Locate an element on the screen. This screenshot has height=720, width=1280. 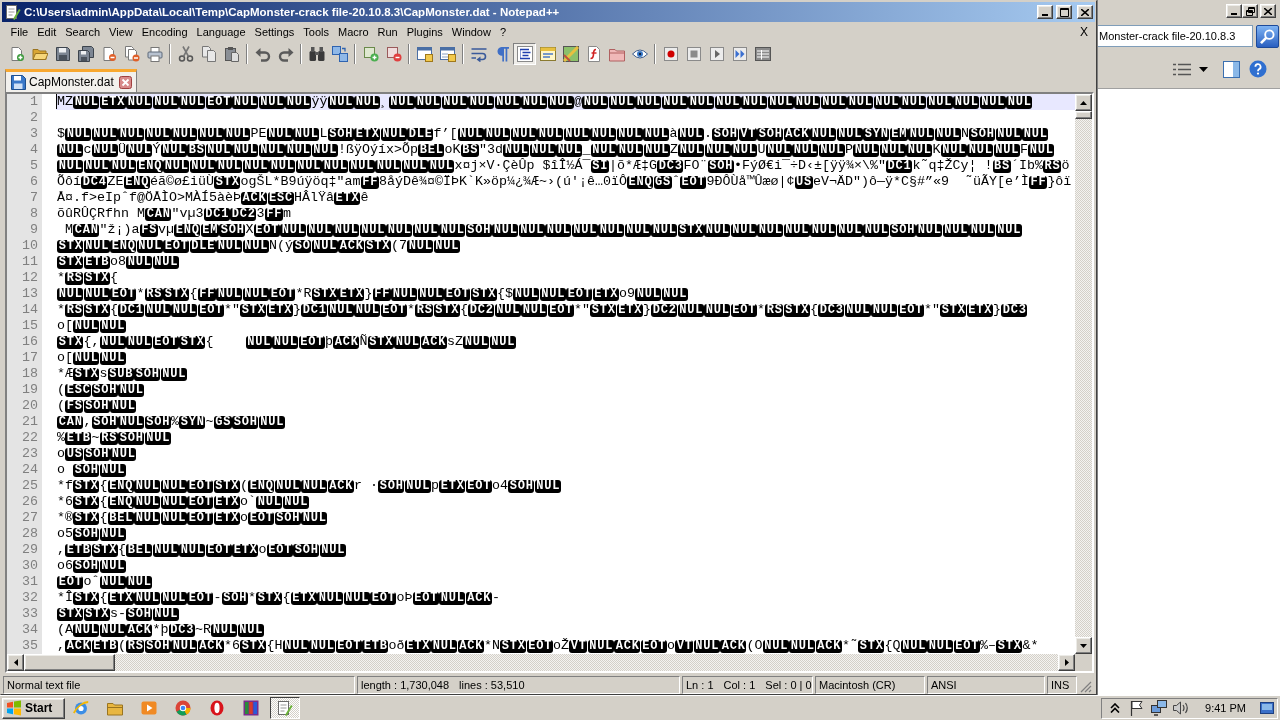
menu-item: Language is located at coordinates (221, 32).